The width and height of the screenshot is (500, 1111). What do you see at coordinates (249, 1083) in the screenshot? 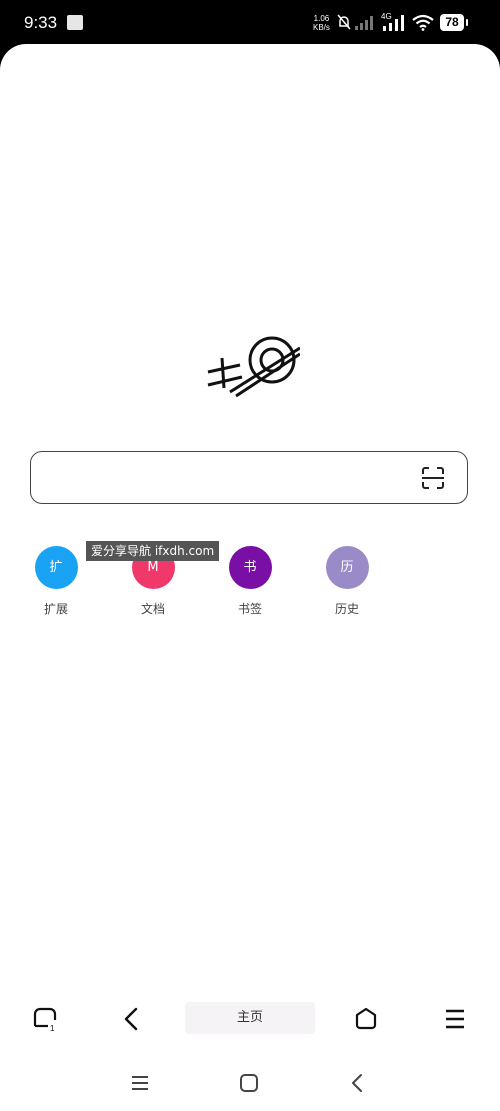
I see `home-nav-icon` at bounding box center [249, 1083].